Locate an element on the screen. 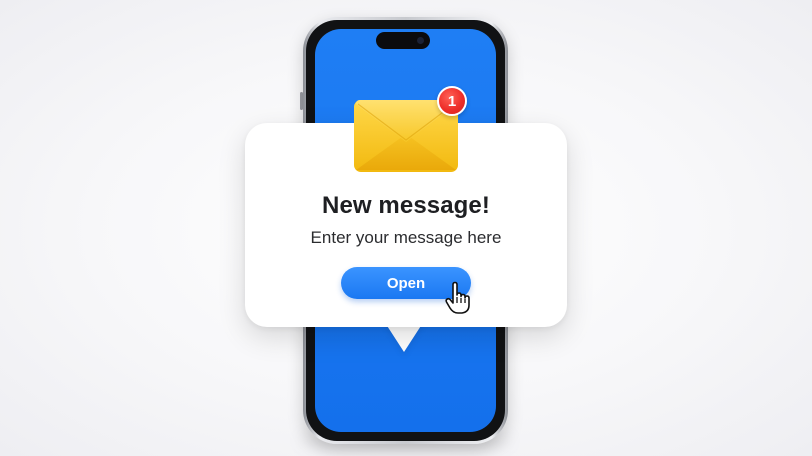 The height and width of the screenshot is (456, 812). notification-title: New message! is located at coordinates (406, 205).